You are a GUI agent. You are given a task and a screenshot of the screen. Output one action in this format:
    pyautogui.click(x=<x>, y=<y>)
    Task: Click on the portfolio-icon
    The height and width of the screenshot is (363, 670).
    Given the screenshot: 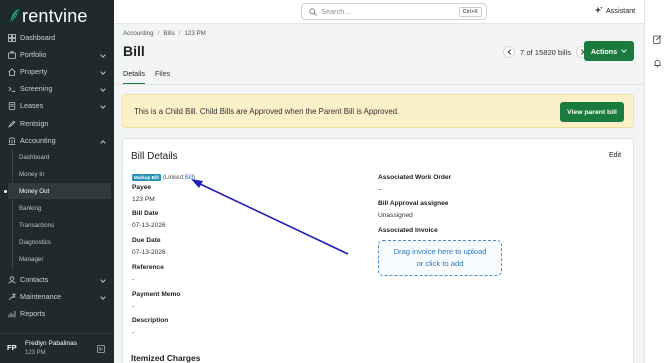 What is the action you would take?
    pyautogui.click(x=12, y=54)
    